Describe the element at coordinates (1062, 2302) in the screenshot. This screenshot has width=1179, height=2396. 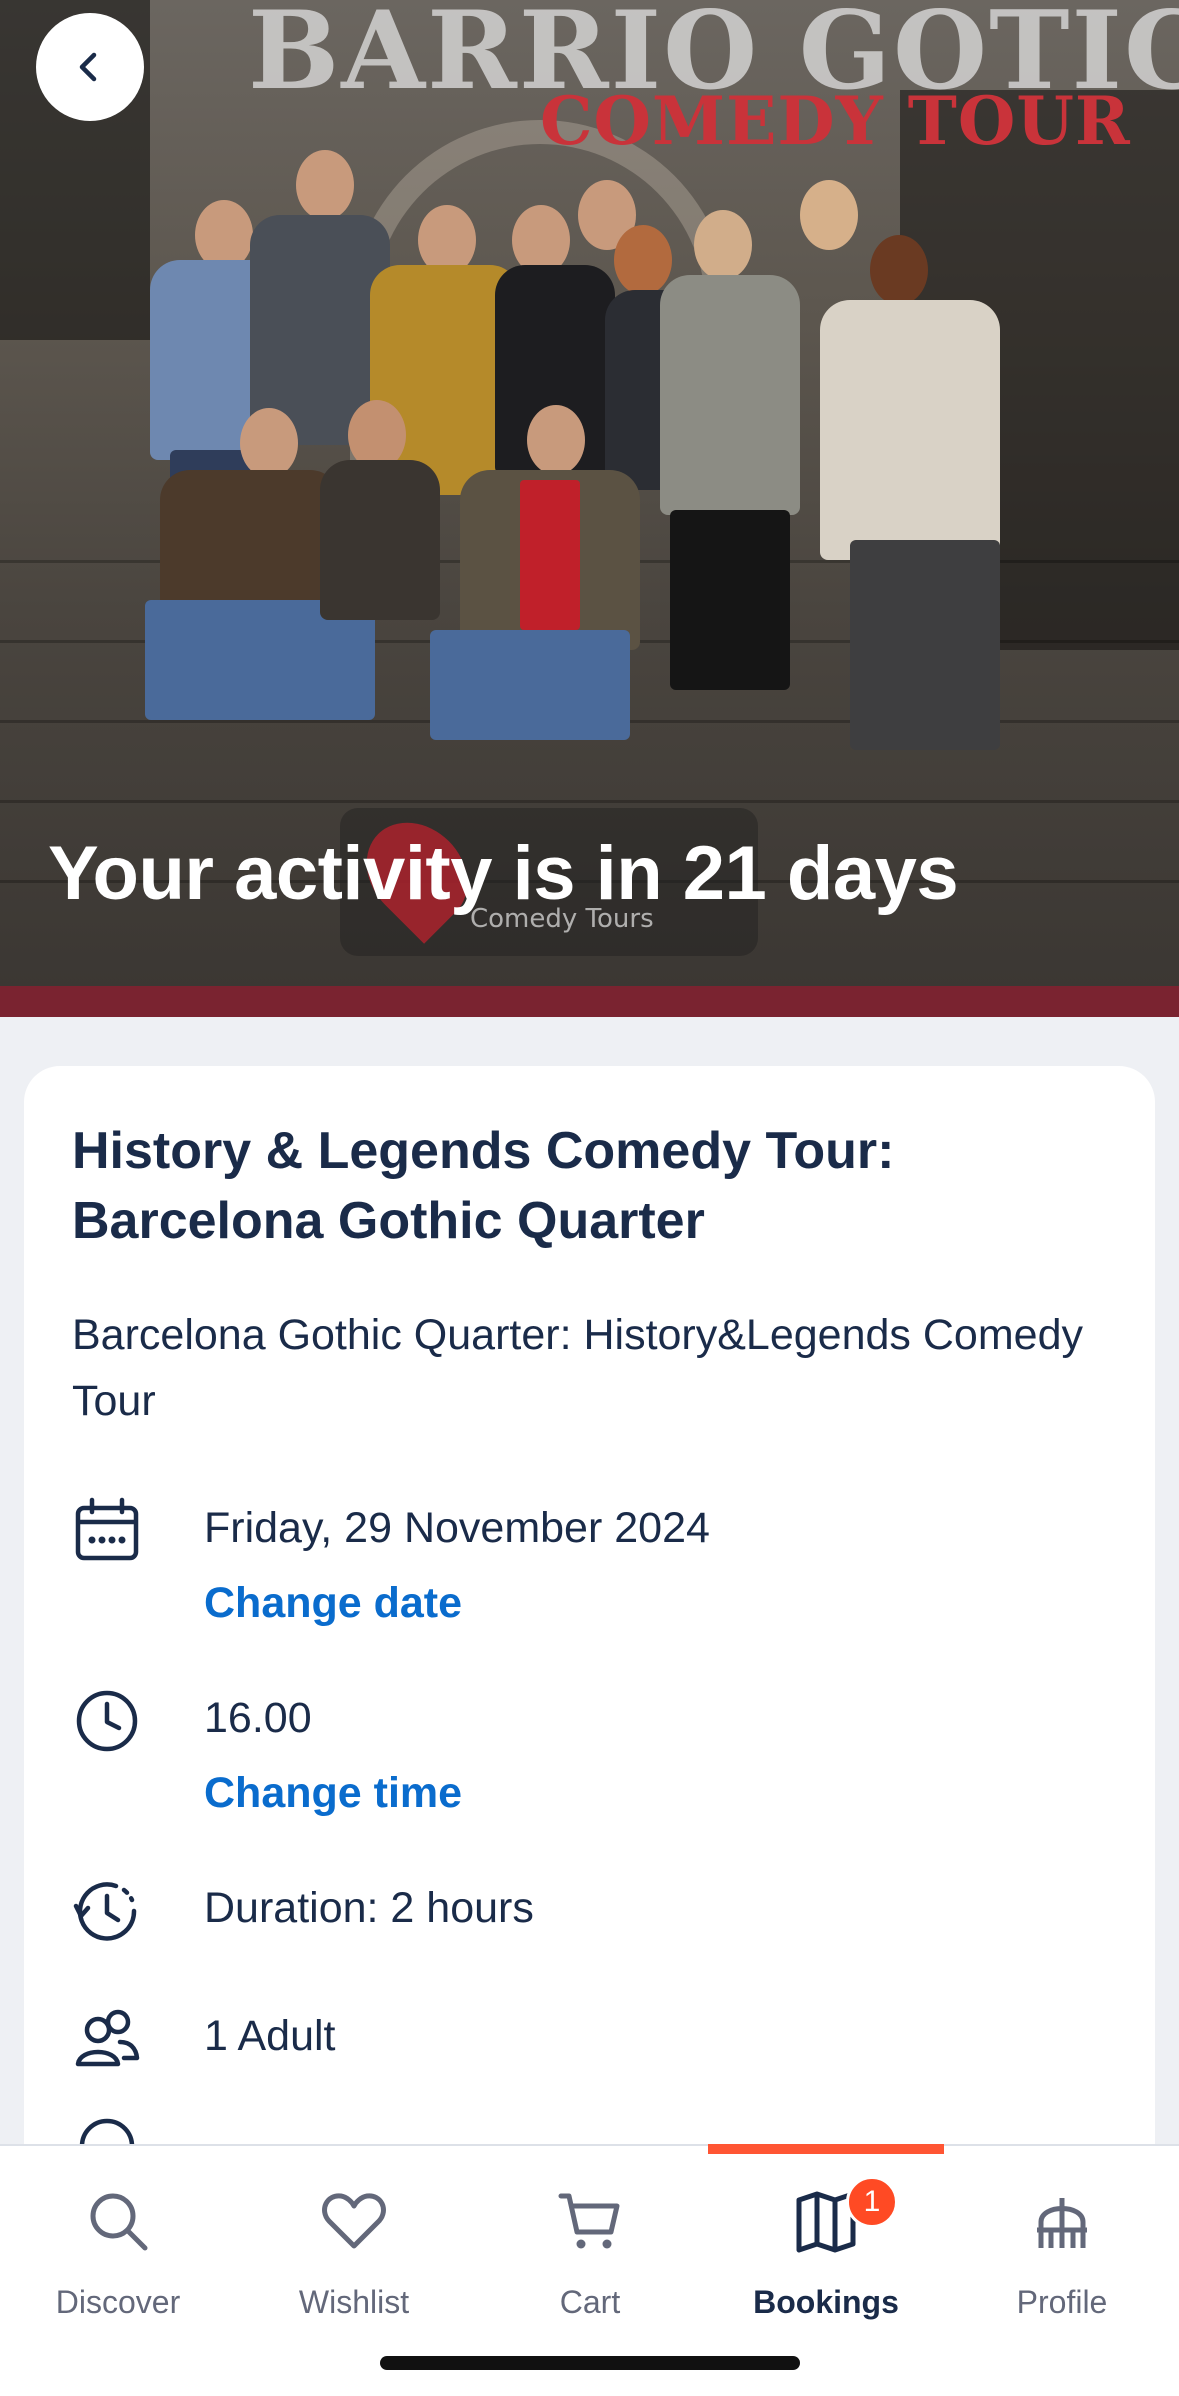
I see `nav-label-profile: Profile` at that location.